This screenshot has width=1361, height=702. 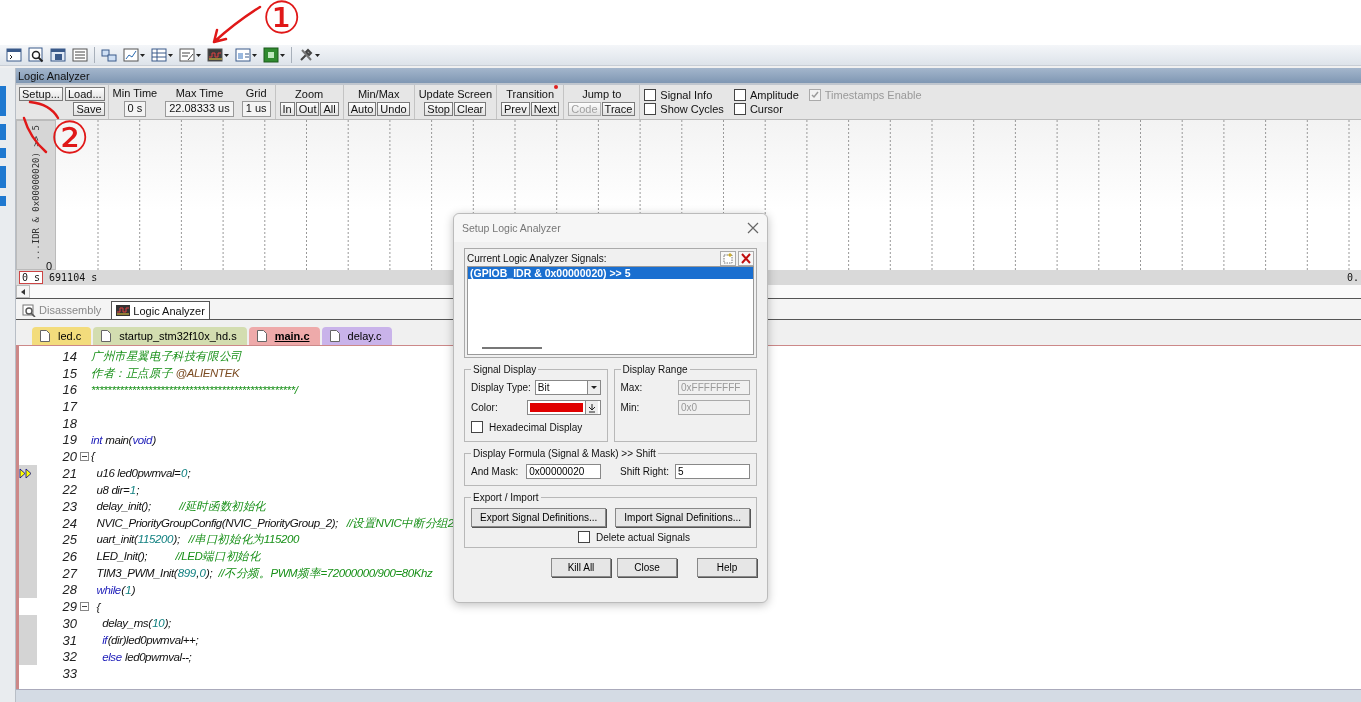 I want to click on chip-icon, so click(x=274, y=55).